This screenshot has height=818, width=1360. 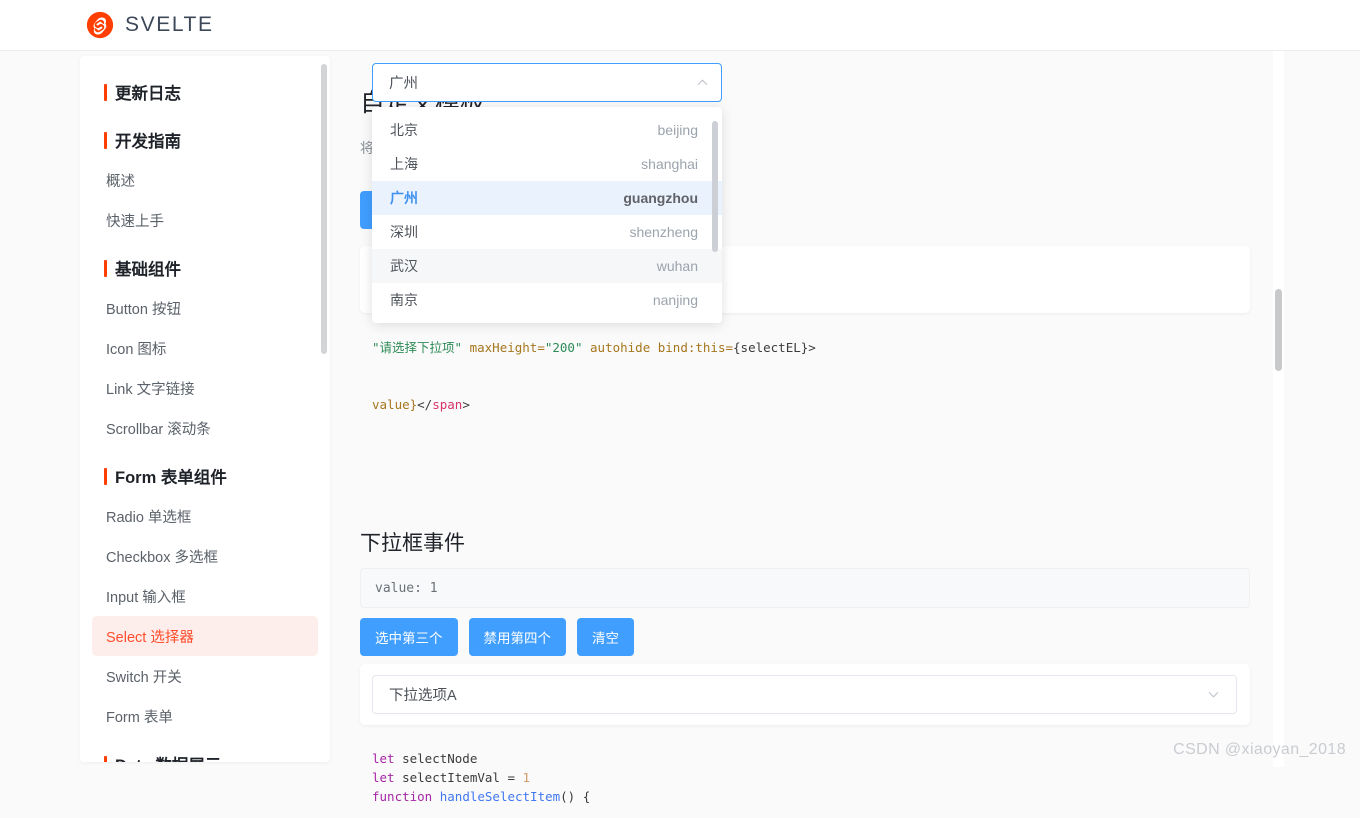 I want to click on select-event-demo-card: 下拉选项A, so click(x=805, y=694).